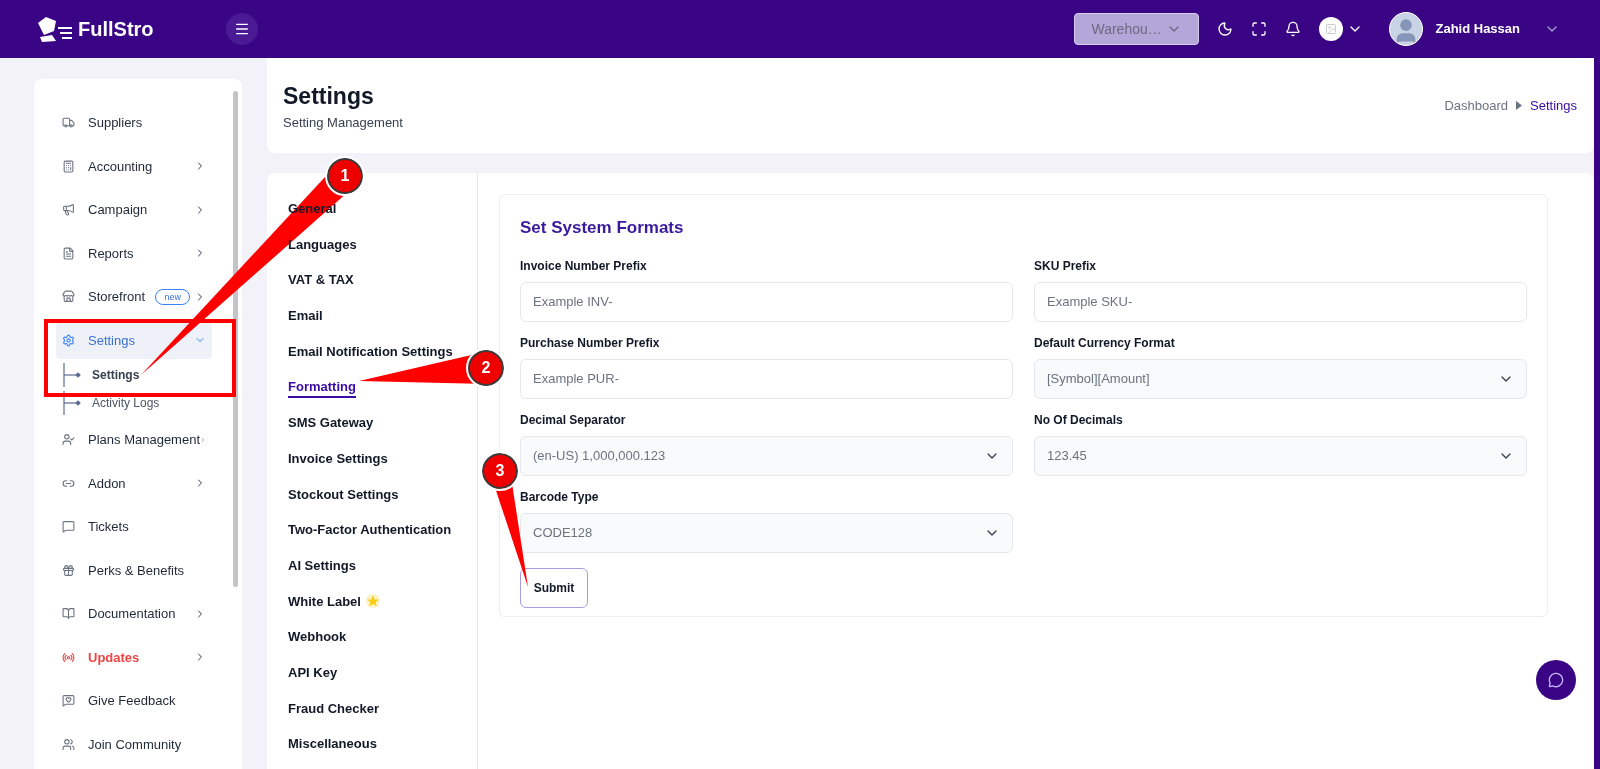 This screenshot has width=1600, height=769. What do you see at coordinates (116, 375) in the screenshot?
I see `submenu-item: Settings` at bounding box center [116, 375].